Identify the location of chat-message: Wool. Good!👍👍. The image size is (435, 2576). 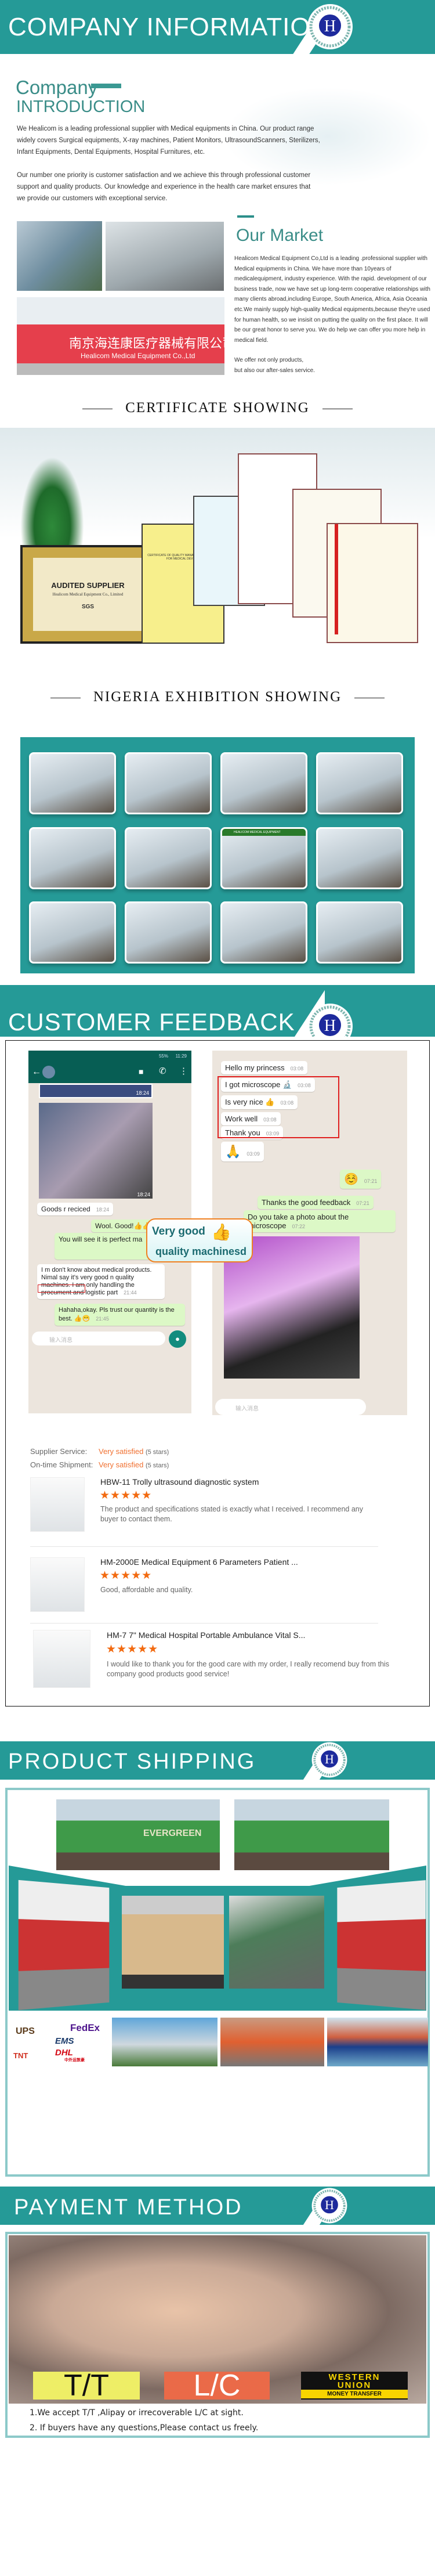
(123, 1226).